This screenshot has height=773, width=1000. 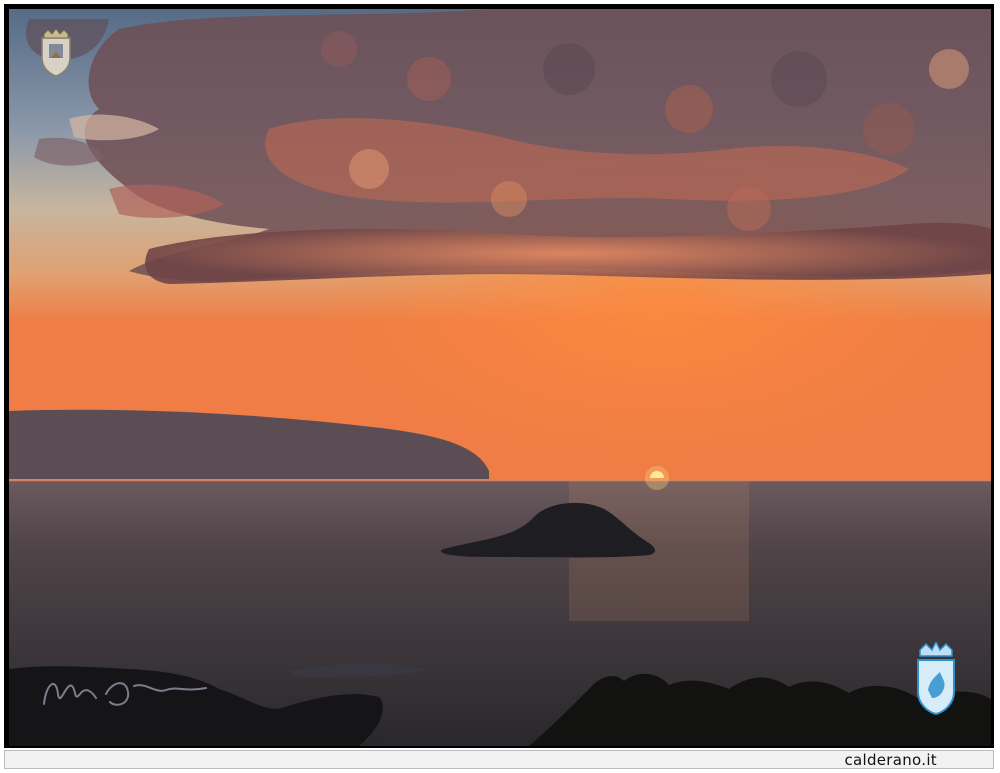 I want to click on signature-watermark, so click(x=125, y=694).